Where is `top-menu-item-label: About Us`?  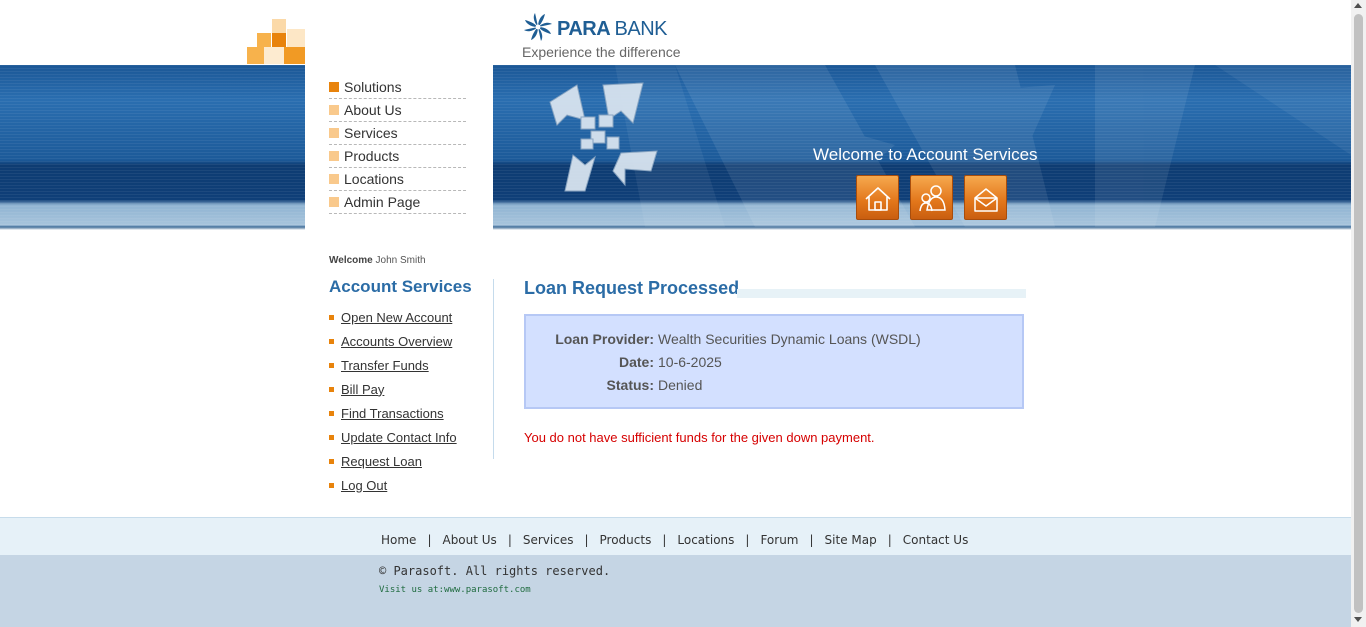
top-menu-item-label: About Us is located at coordinates (373, 110).